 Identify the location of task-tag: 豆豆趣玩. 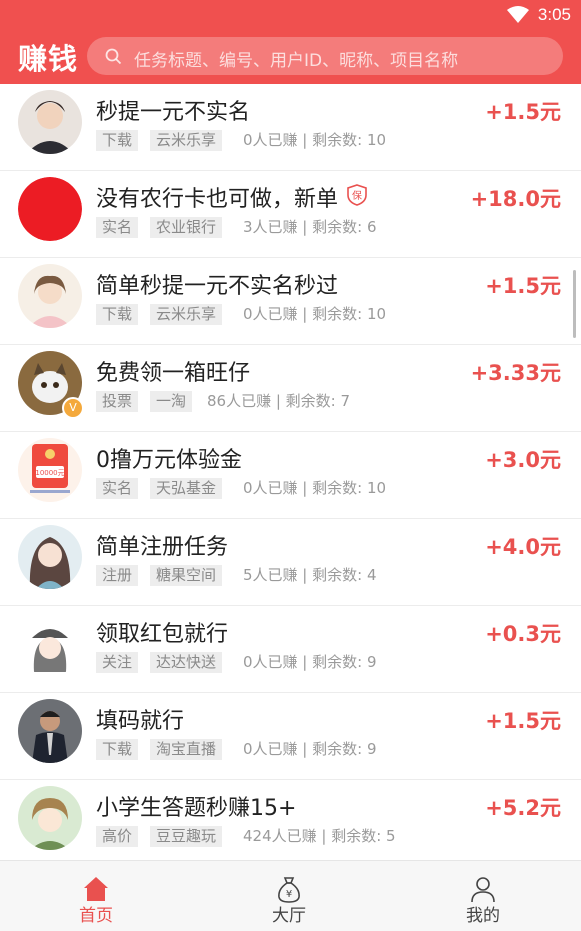
(186, 836).